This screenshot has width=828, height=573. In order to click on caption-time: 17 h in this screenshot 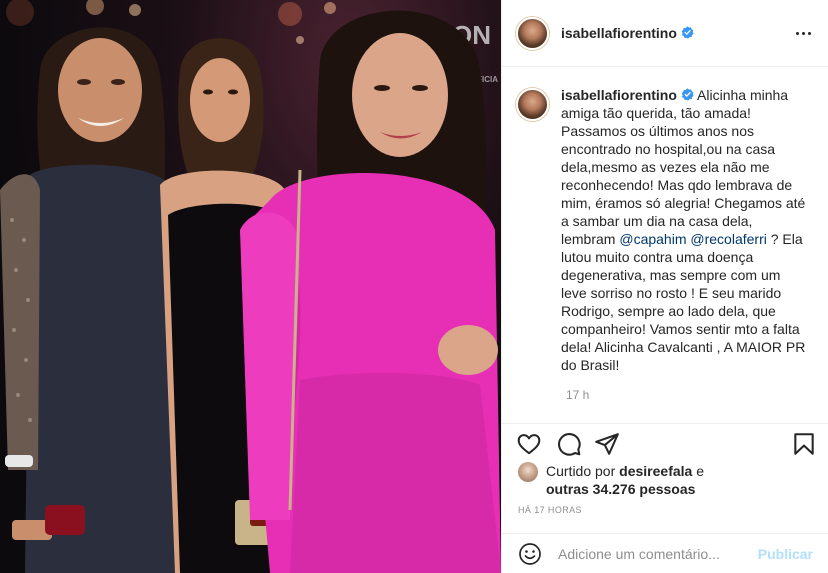, I will do `click(689, 395)`.